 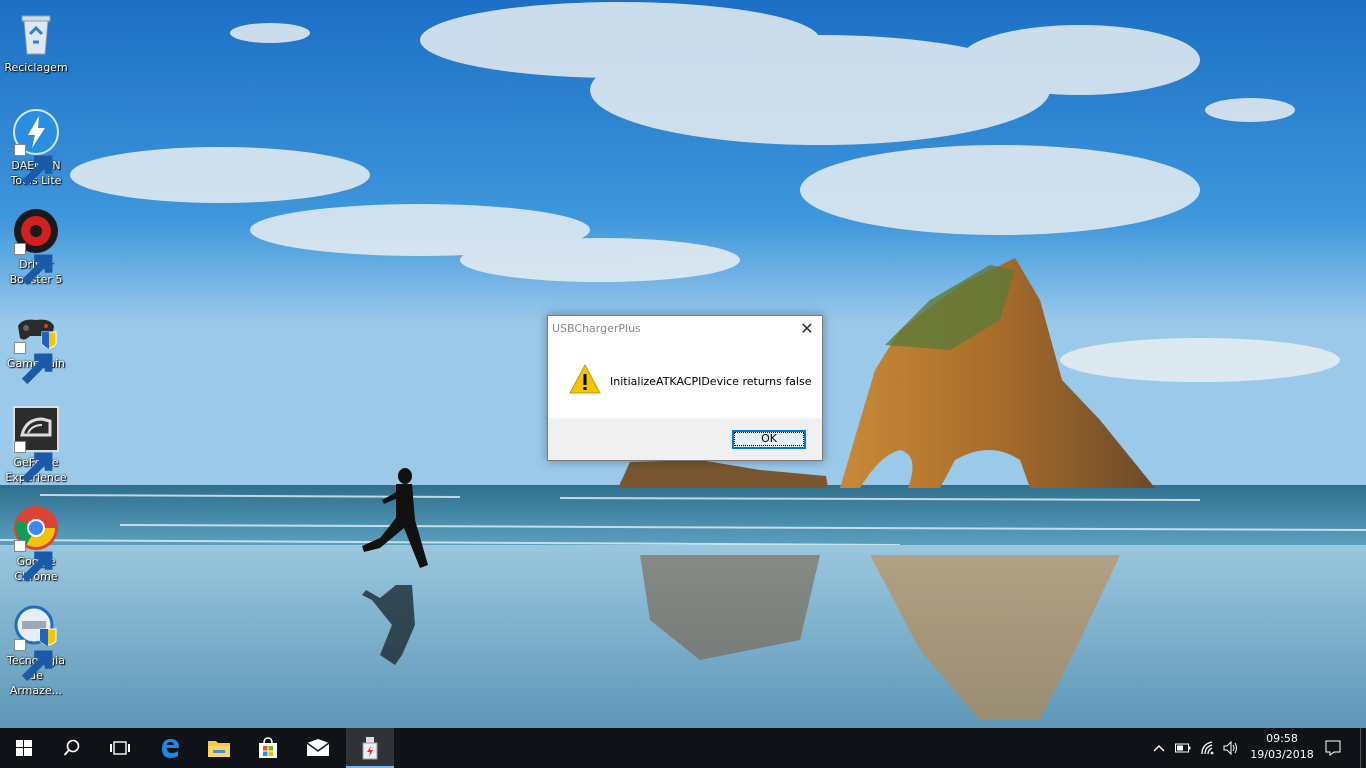 I want to click on volume-icon, so click(x=1230, y=748).